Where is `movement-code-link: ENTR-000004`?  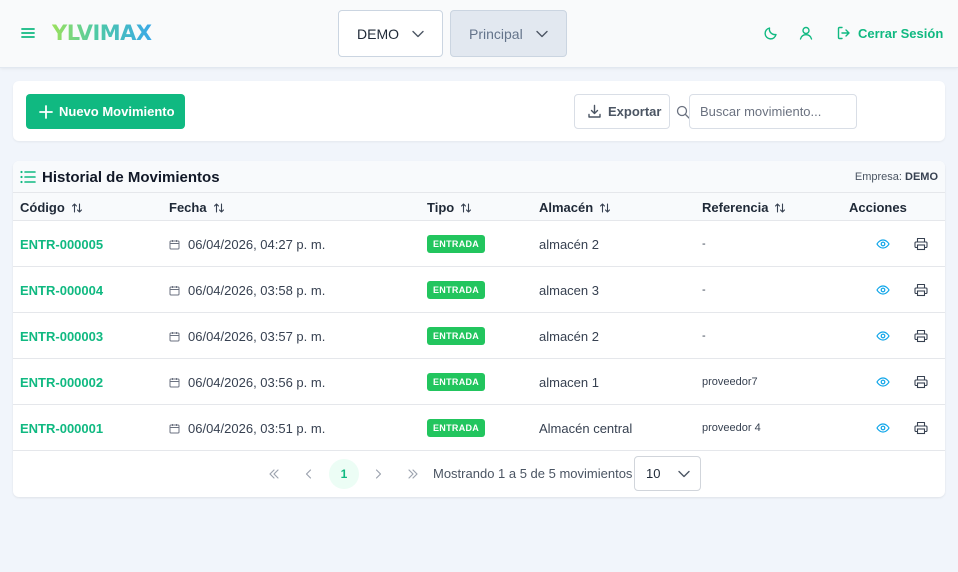
movement-code-link: ENTR-000004 is located at coordinates (61, 290).